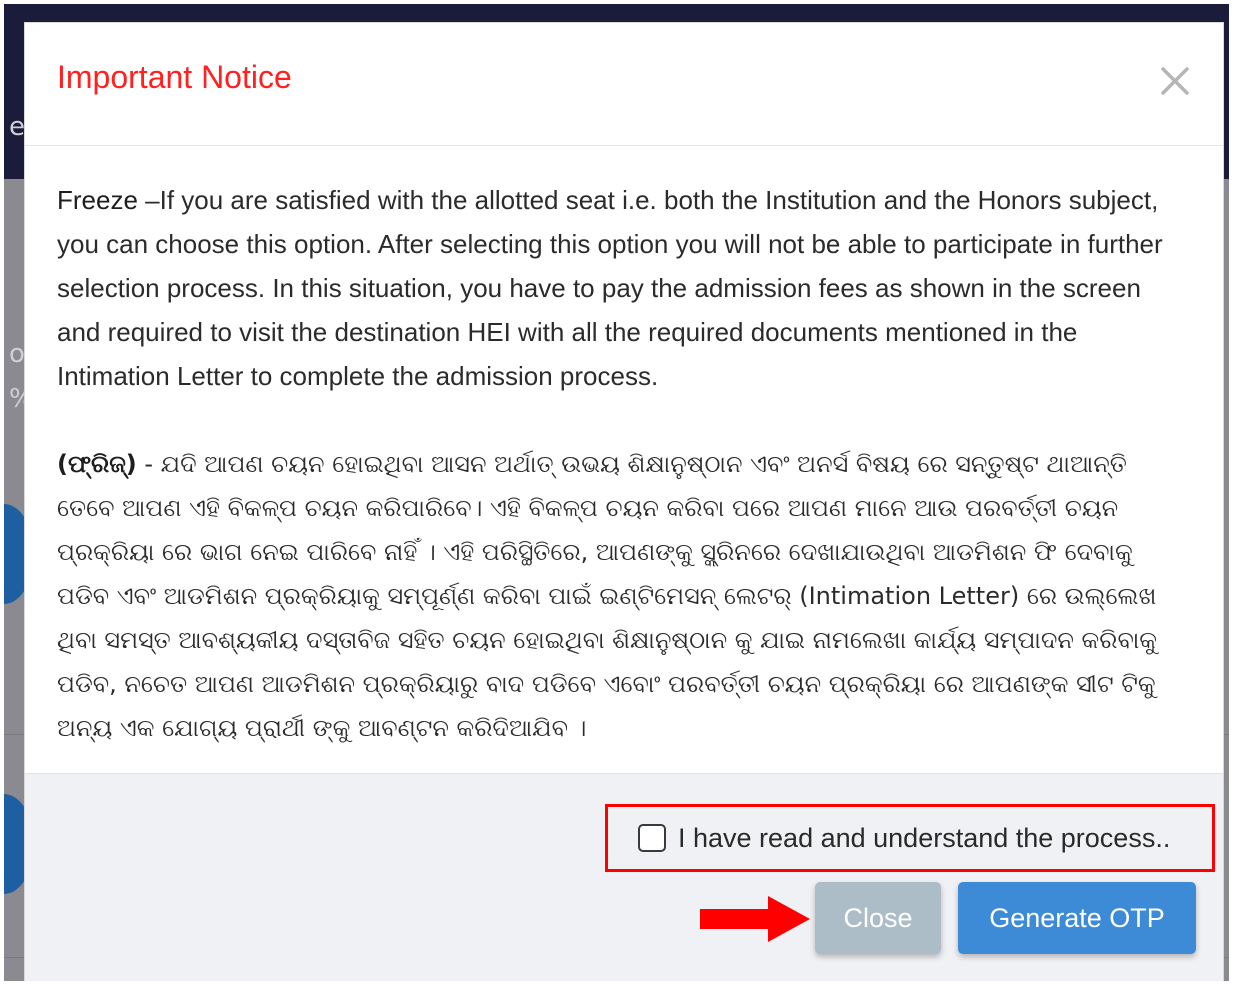  I want to click on consent-label: I have read and understand the process.., so click(924, 838).